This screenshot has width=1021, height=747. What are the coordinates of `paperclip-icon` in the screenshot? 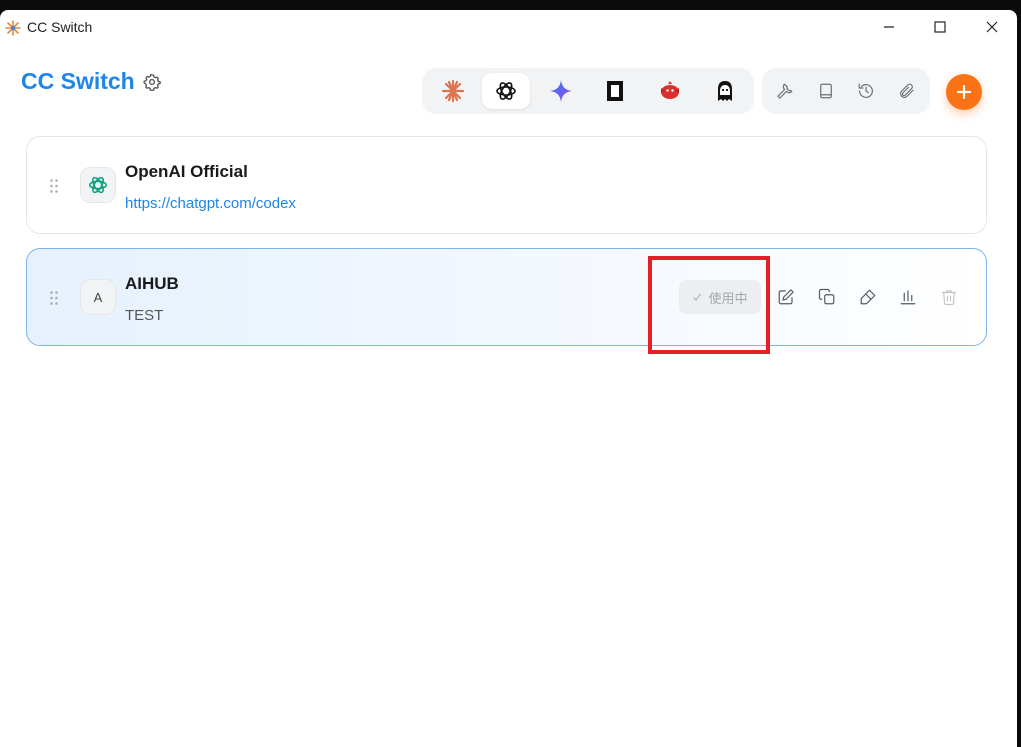 It's located at (907, 90).